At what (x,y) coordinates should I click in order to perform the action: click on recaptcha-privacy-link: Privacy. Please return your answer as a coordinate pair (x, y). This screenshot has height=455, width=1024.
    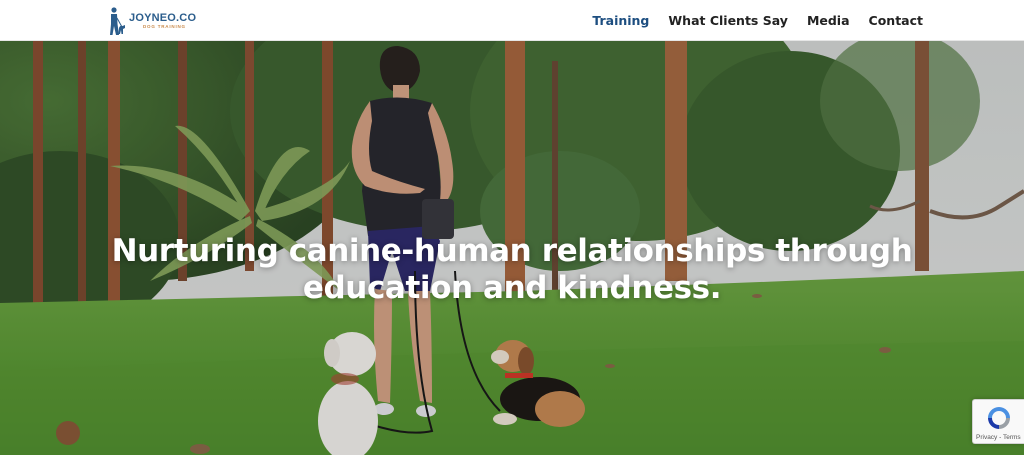
    Looking at the image, I should click on (986, 437).